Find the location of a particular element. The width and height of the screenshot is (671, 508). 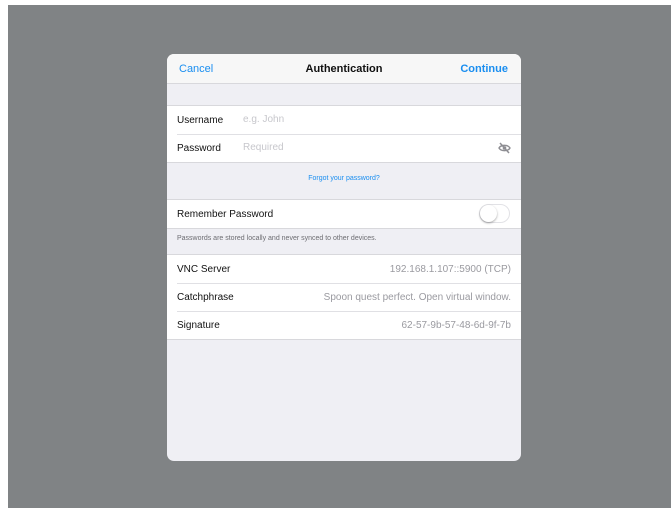

toggle-knob is located at coordinates (488, 213).